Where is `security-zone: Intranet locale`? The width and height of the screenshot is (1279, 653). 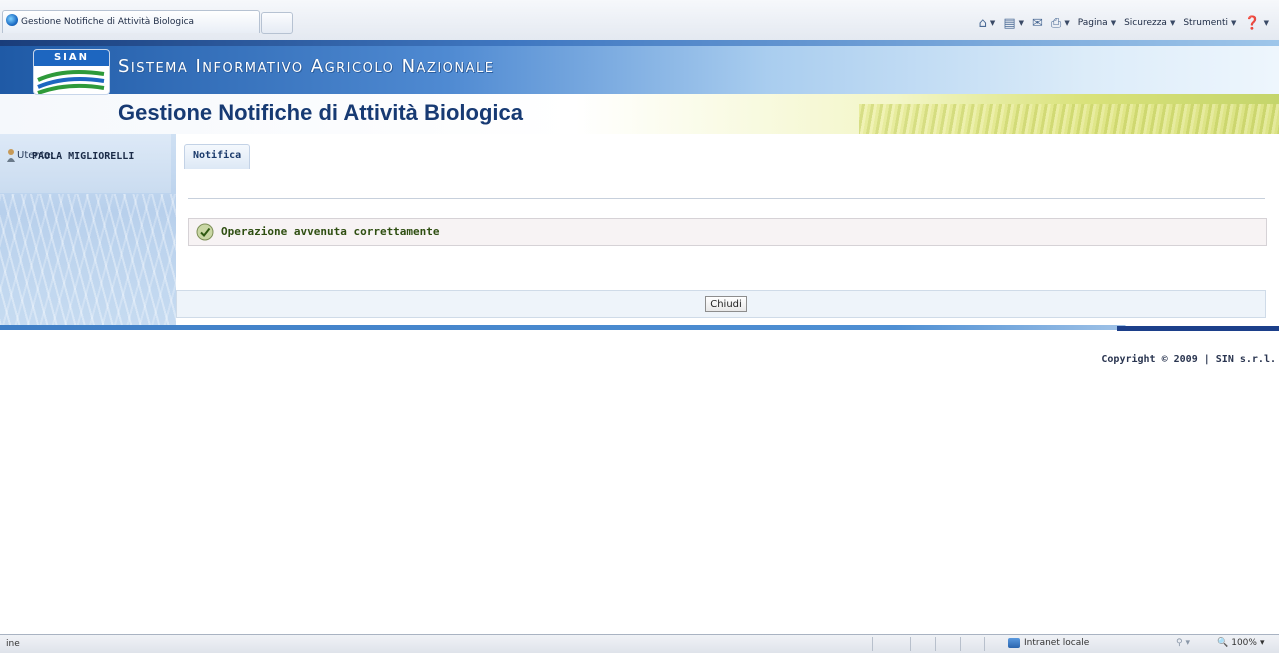 security-zone: Intranet locale is located at coordinates (1048, 643).